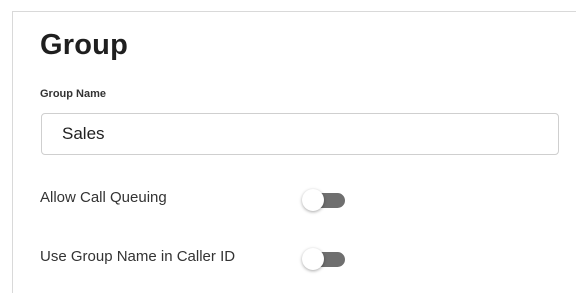 The width and height of the screenshot is (576, 293). Describe the element at coordinates (138, 256) in the screenshot. I see `caller-id-group-name-label: Use Group Name in Caller ID` at that location.